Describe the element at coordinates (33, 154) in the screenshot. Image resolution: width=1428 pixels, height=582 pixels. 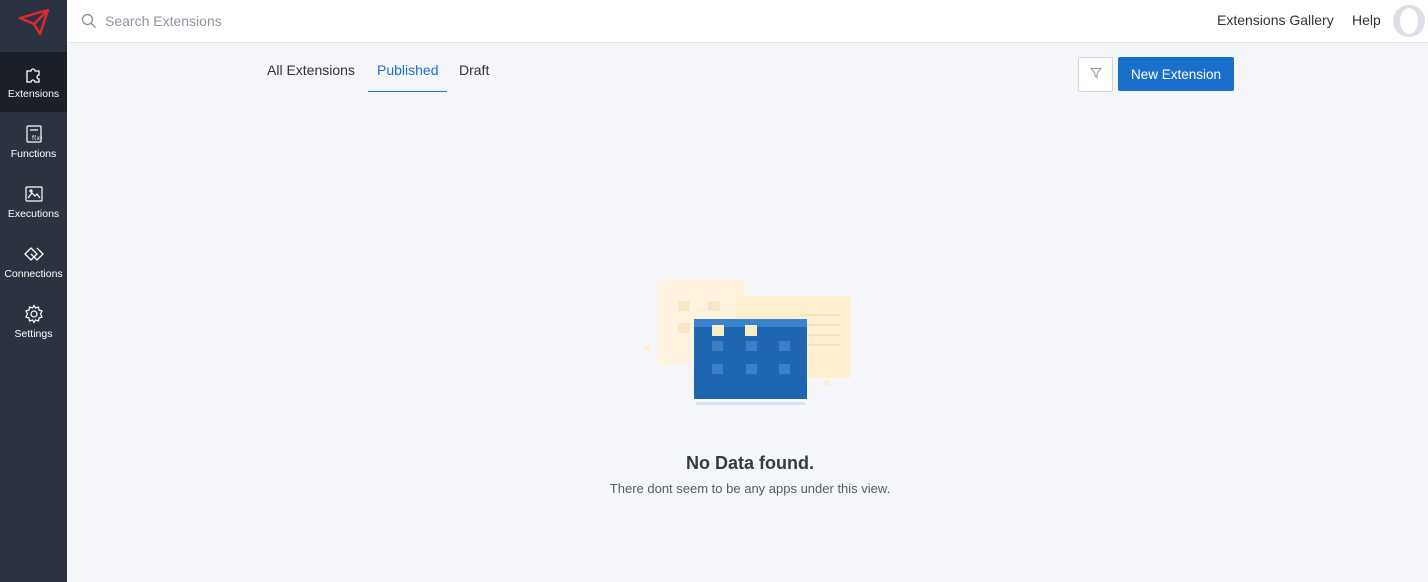
I see `sidebar-item-label: Functions` at that location.